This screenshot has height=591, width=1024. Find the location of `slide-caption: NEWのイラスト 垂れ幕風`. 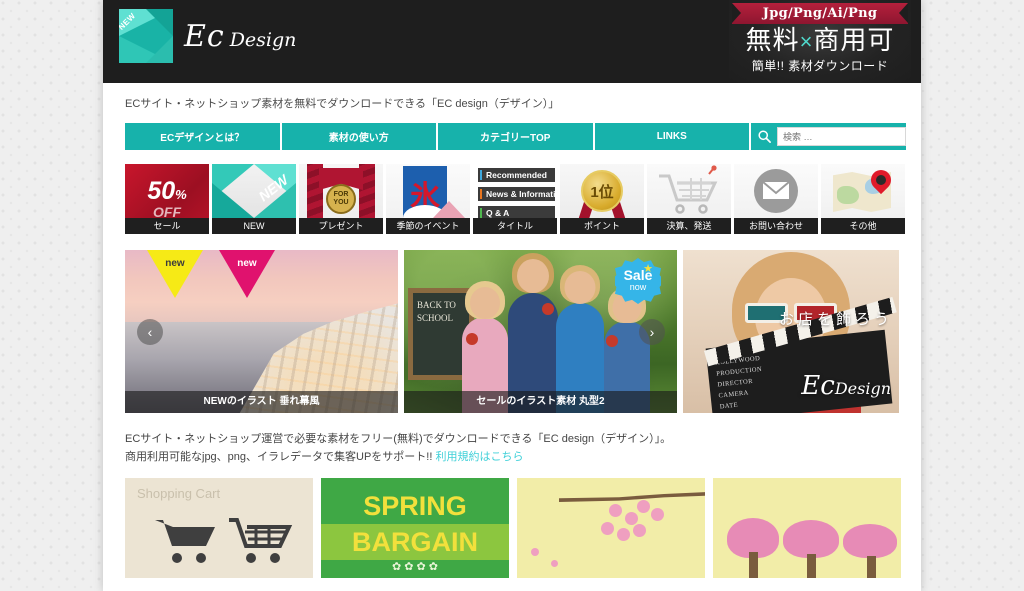

slide-caption: NEWのイラスト 垂れ幕風 is located at coordinates (261, 402).